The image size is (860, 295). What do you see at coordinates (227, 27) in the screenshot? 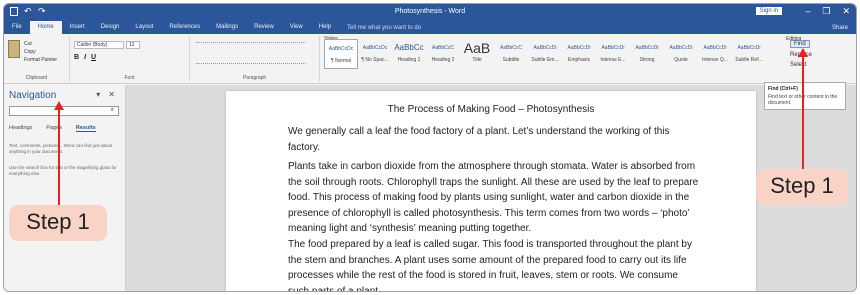
I see `tab-mailings: Mailings` at bounding box center [227, 27].